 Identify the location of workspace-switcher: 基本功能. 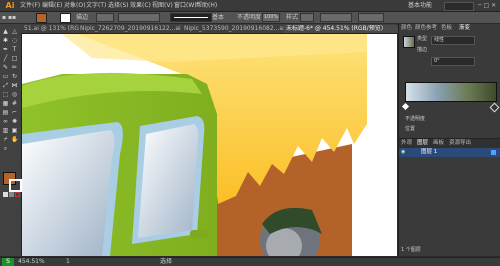
(420, 5).